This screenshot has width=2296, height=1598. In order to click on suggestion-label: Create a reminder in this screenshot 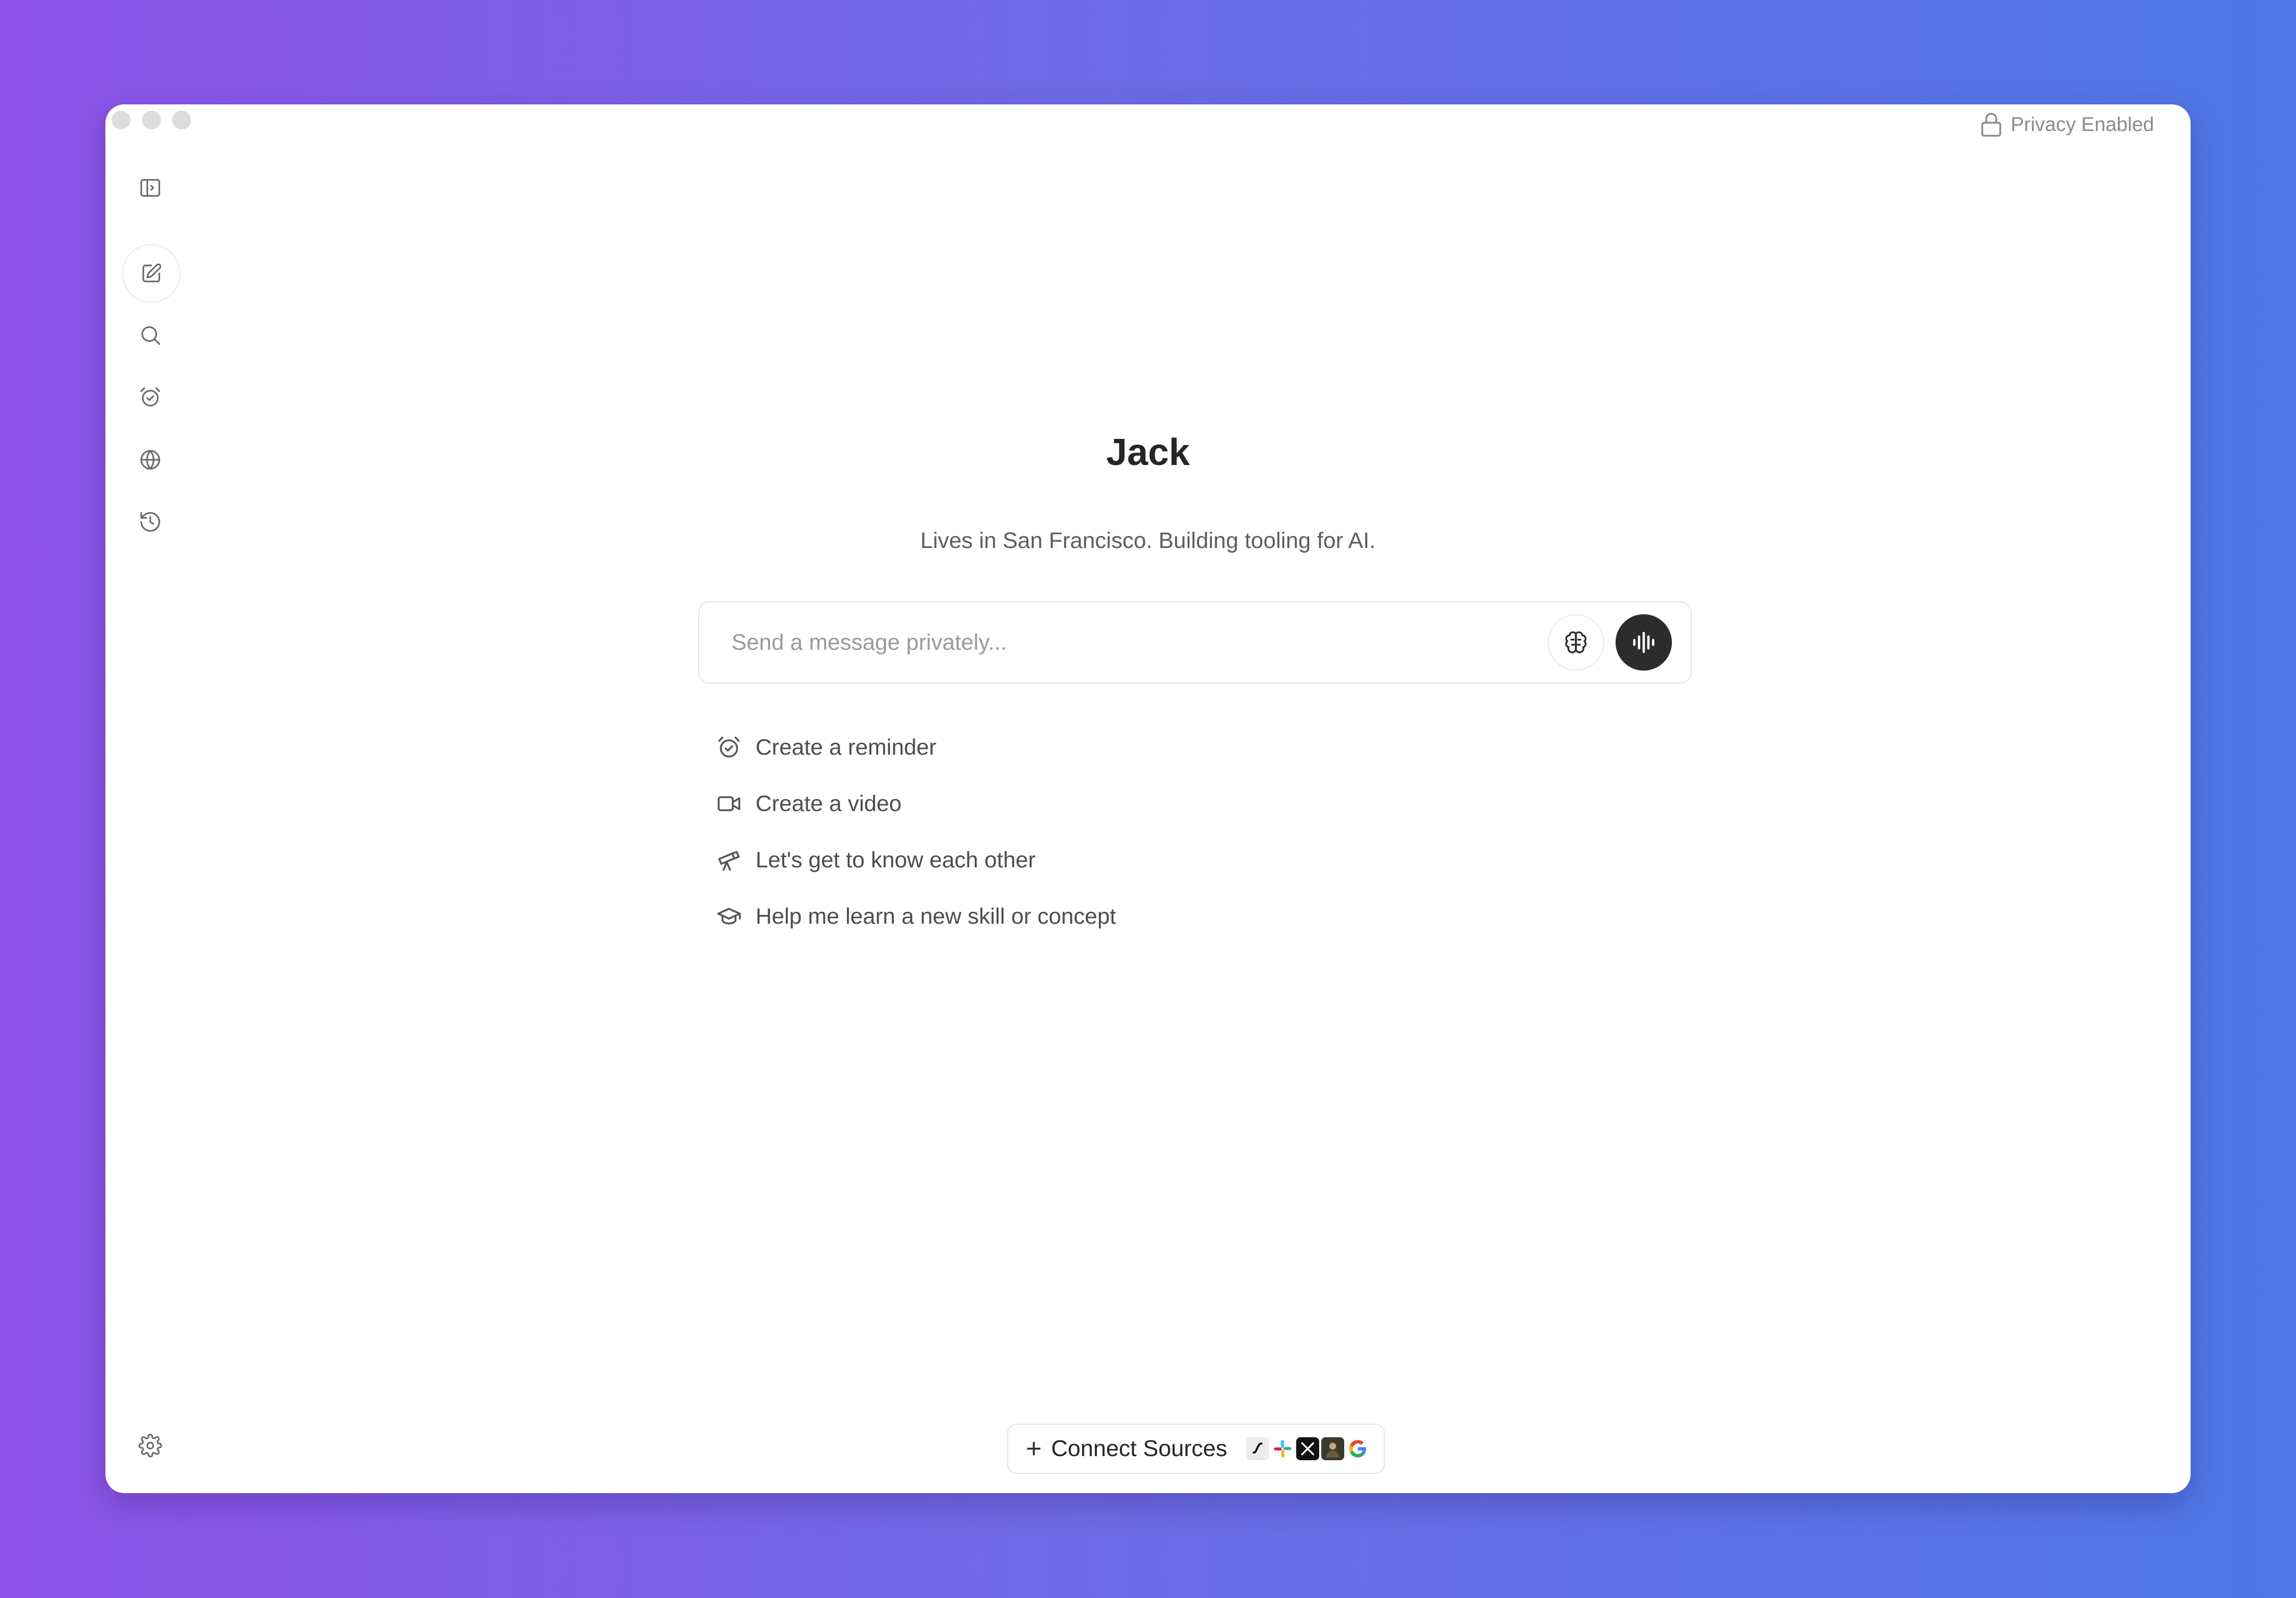, I will do `click(846, 747)`.